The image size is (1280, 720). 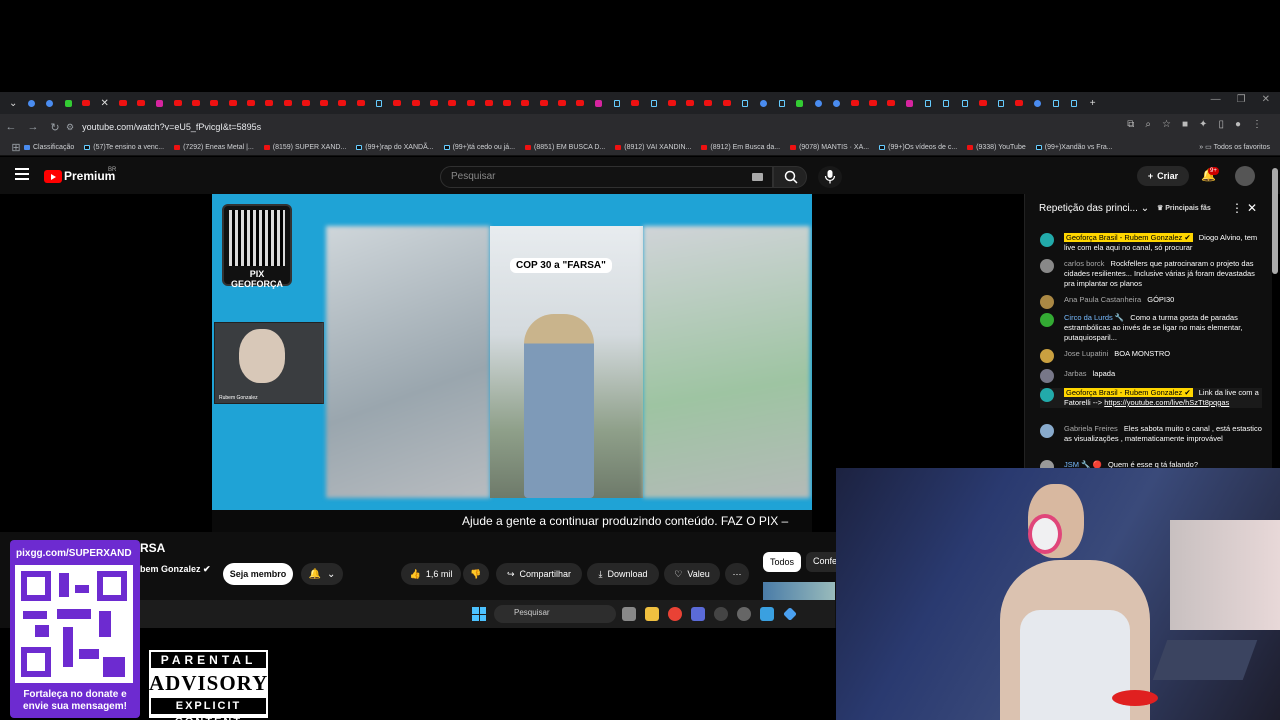 What do you see at coordinates (1148, 124) in the screenshot?
I see `zoom-icon: ⌕` at bounding box center [1148, 124].